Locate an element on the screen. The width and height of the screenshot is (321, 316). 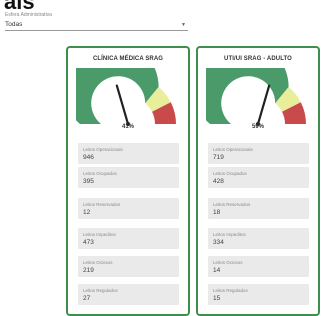
stat-leitos-ocupados: Leitos Ocupados 395 is located at coordinates (128, 177).